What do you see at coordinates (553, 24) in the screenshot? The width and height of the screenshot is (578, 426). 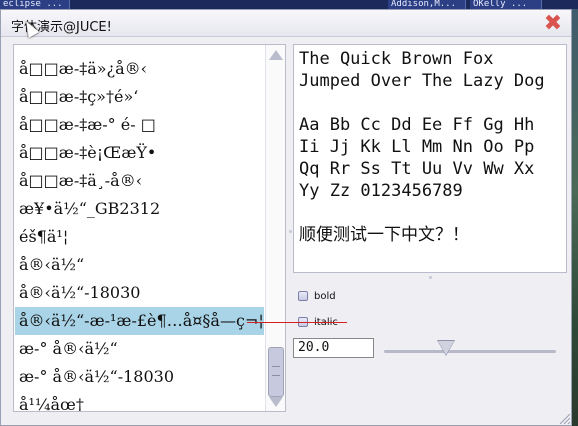 I see `close-icon: ✖` at bounding box center [553, 24].